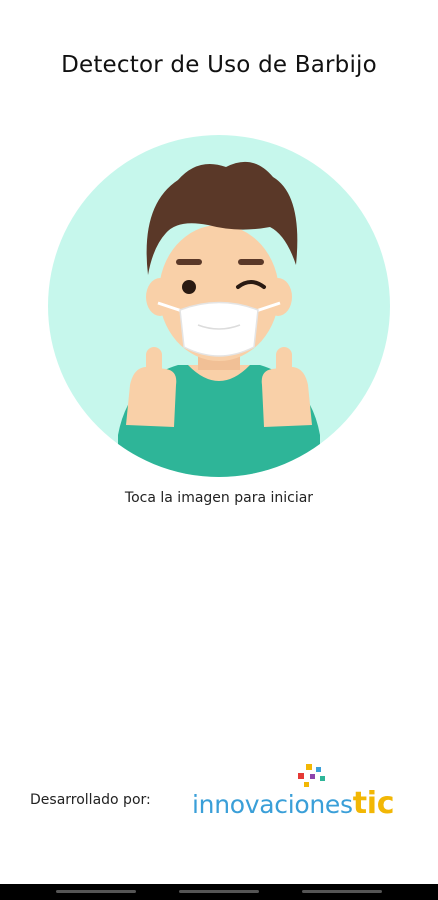  What do you see at coordinates (272, 804) in the screenshot?
I see `logo-text-innovaciones: innovaciones` at bounding box center [272, 804].